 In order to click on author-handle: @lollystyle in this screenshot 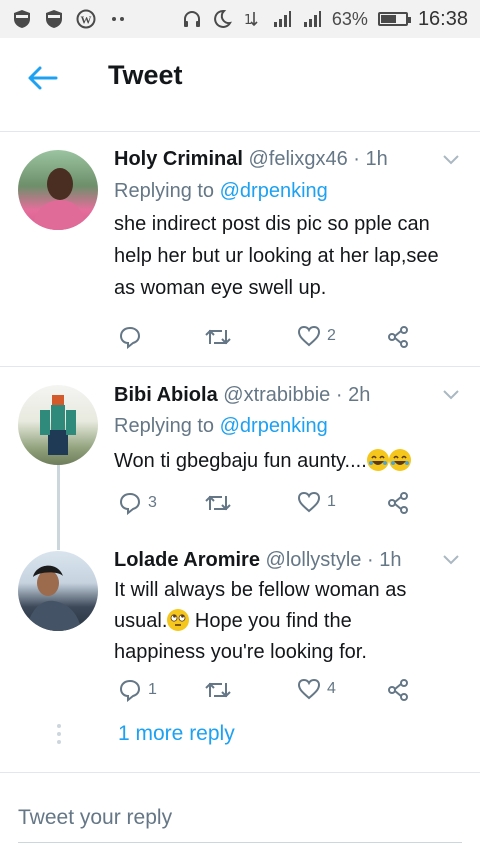, I will do `click(314, 560)`.